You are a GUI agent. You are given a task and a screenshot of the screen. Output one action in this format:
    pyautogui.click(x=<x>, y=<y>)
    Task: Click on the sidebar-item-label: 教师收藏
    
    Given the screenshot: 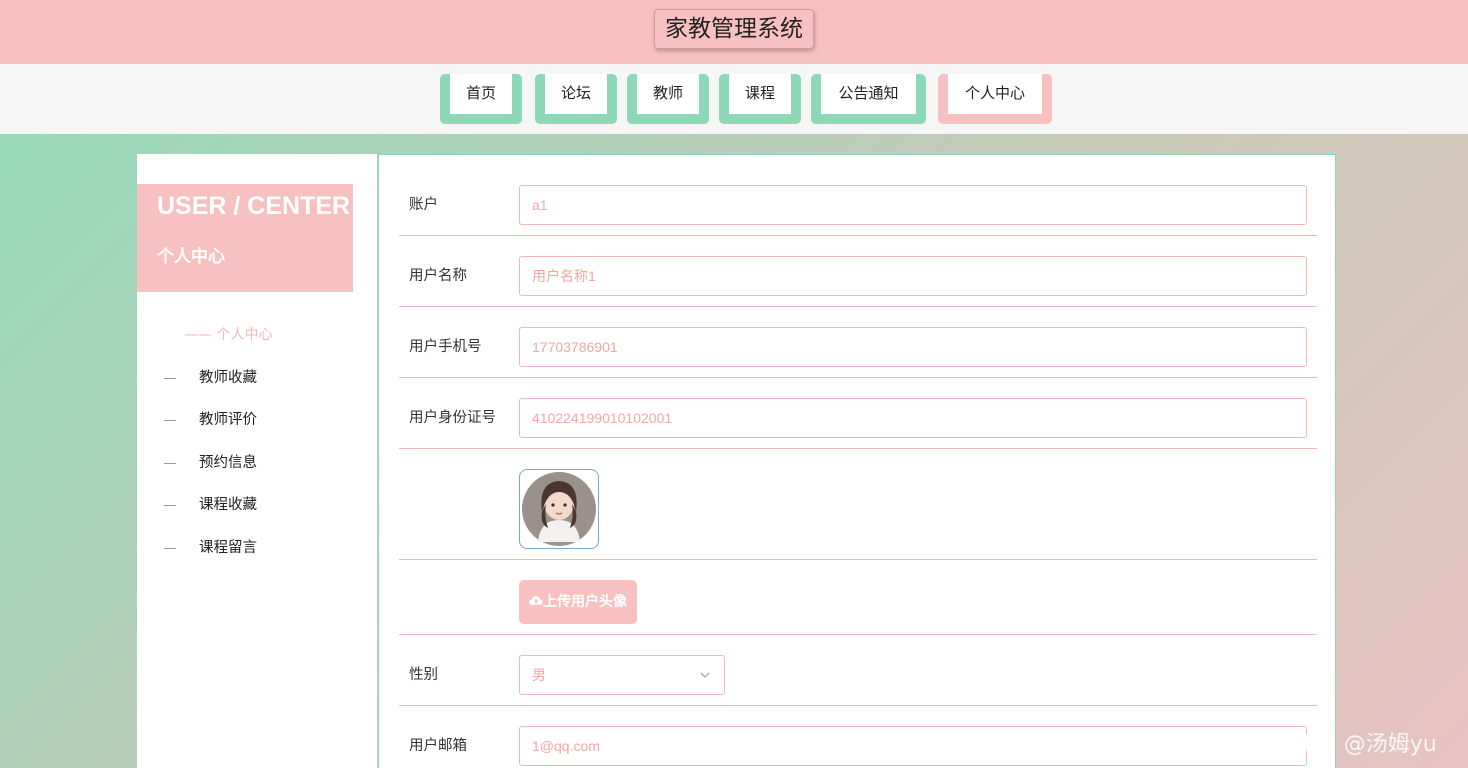 What is the action you would take?
    pyautogui.click(x=228, y=378)
    